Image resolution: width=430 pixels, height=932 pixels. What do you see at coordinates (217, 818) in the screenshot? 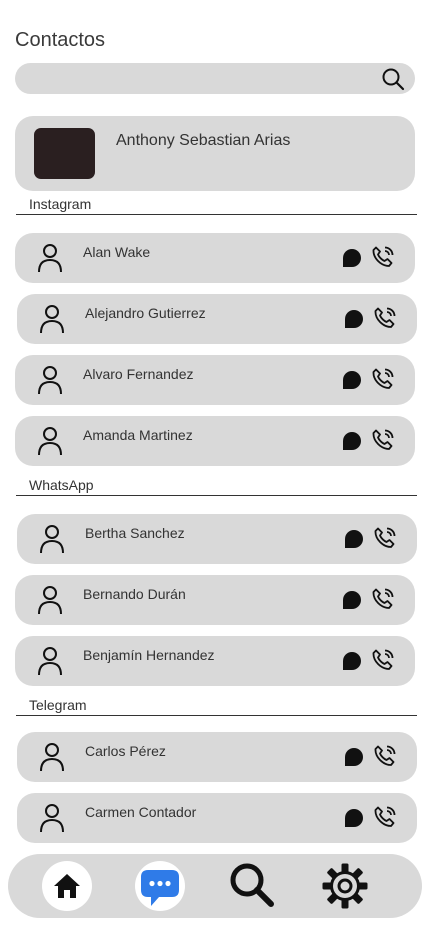
I see `contact-row: Carmen Contador` at bounding box center [217, 818].